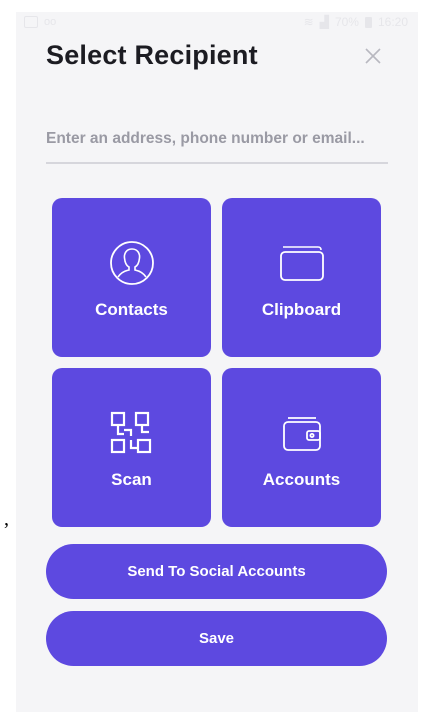  Describe the element at coordinates (324, 22) in the screenshot. I see `signal-icon: ▟` at that location.